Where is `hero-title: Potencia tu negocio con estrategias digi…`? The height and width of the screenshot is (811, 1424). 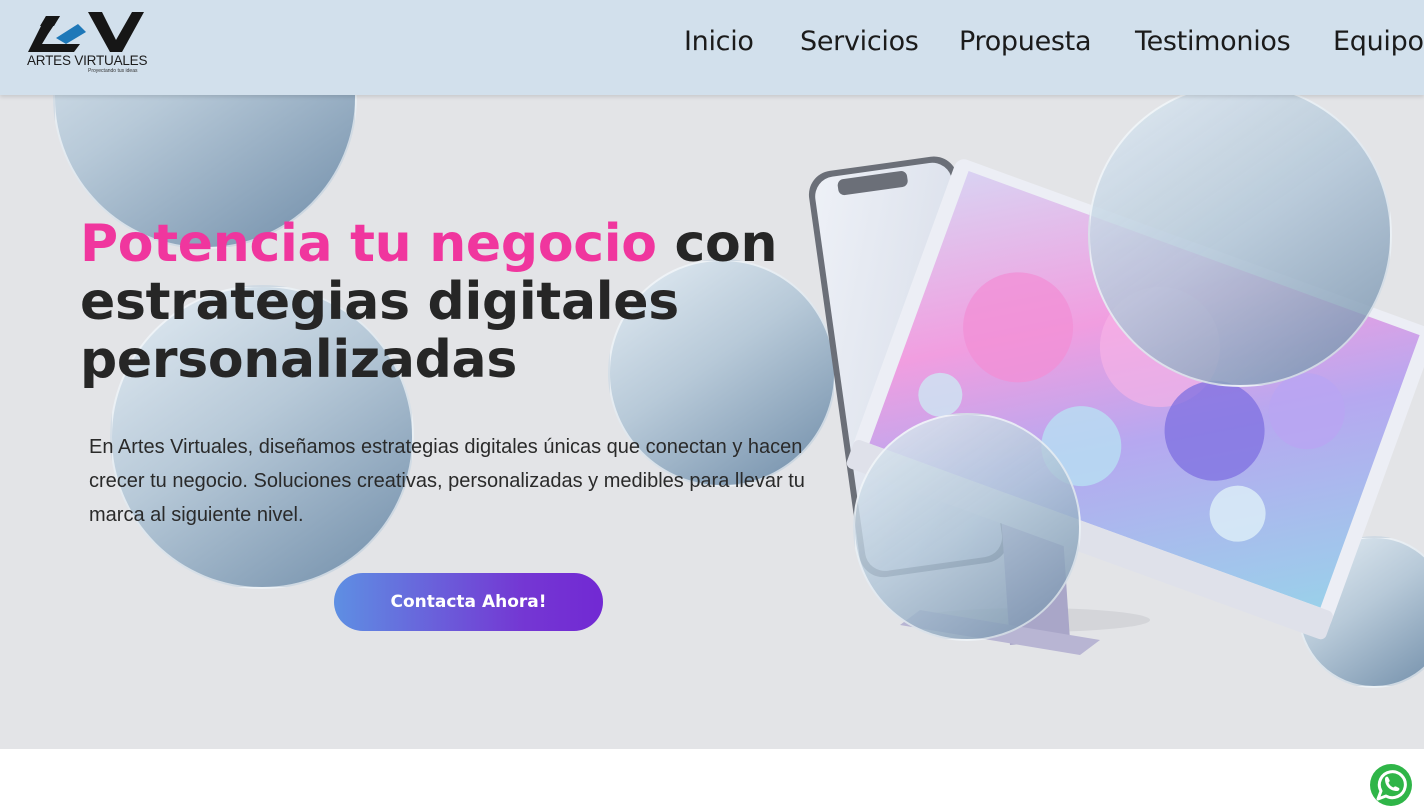
hero-title: Potencia tu negocio con estrategias digi… is located at coordinates (470, 302).